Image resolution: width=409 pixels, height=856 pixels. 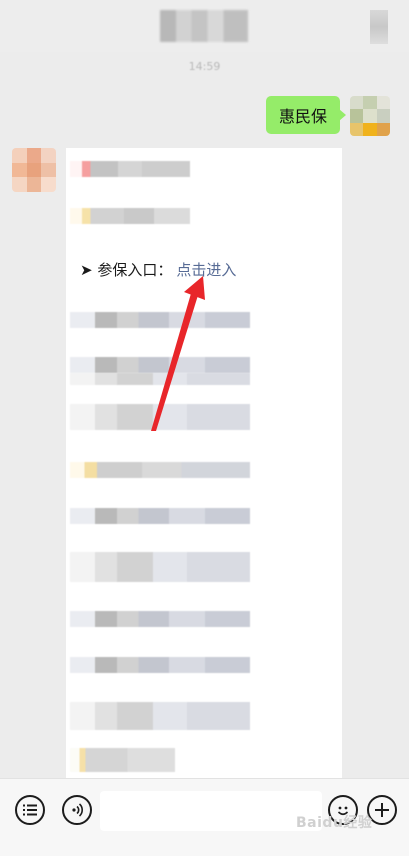 I want to click on my-avatar, so click(x=370, y=116).